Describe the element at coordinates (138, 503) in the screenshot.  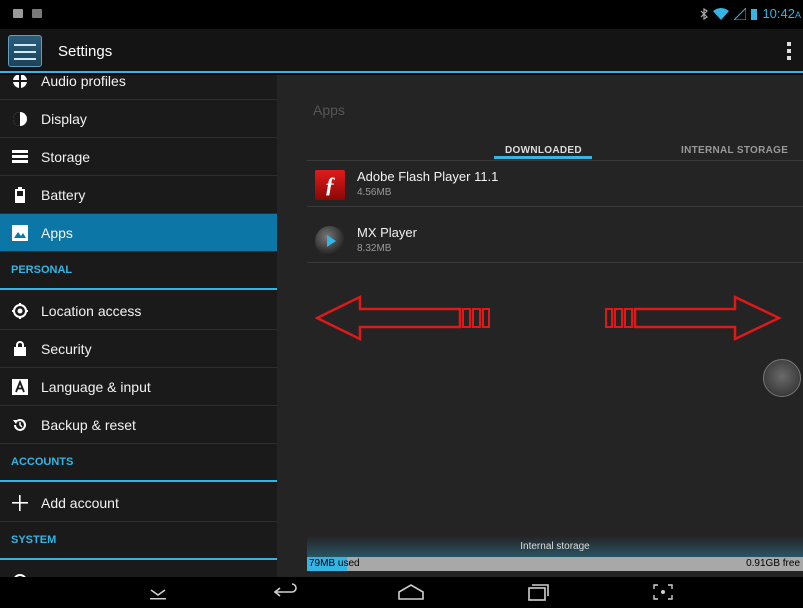
I see `sidebar-item-add-account: Add account` at that location.